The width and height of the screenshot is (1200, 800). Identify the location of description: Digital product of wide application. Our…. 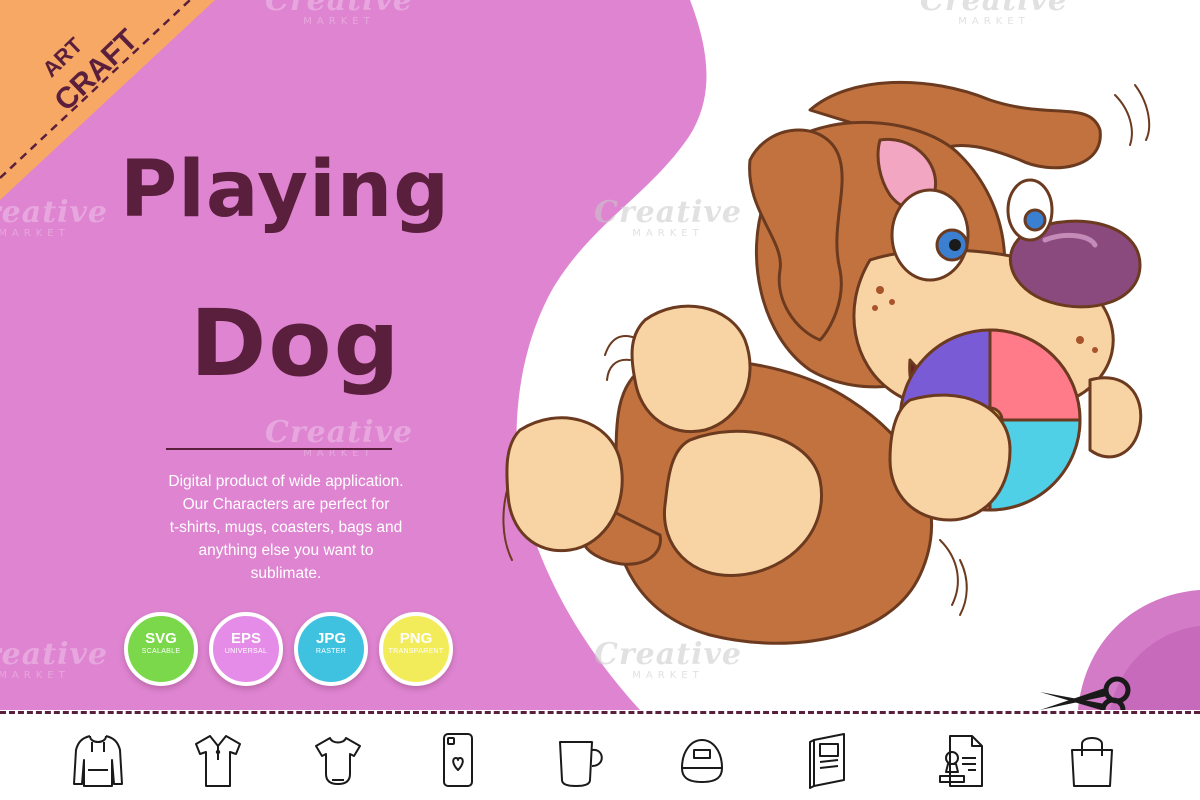
(286, 527).